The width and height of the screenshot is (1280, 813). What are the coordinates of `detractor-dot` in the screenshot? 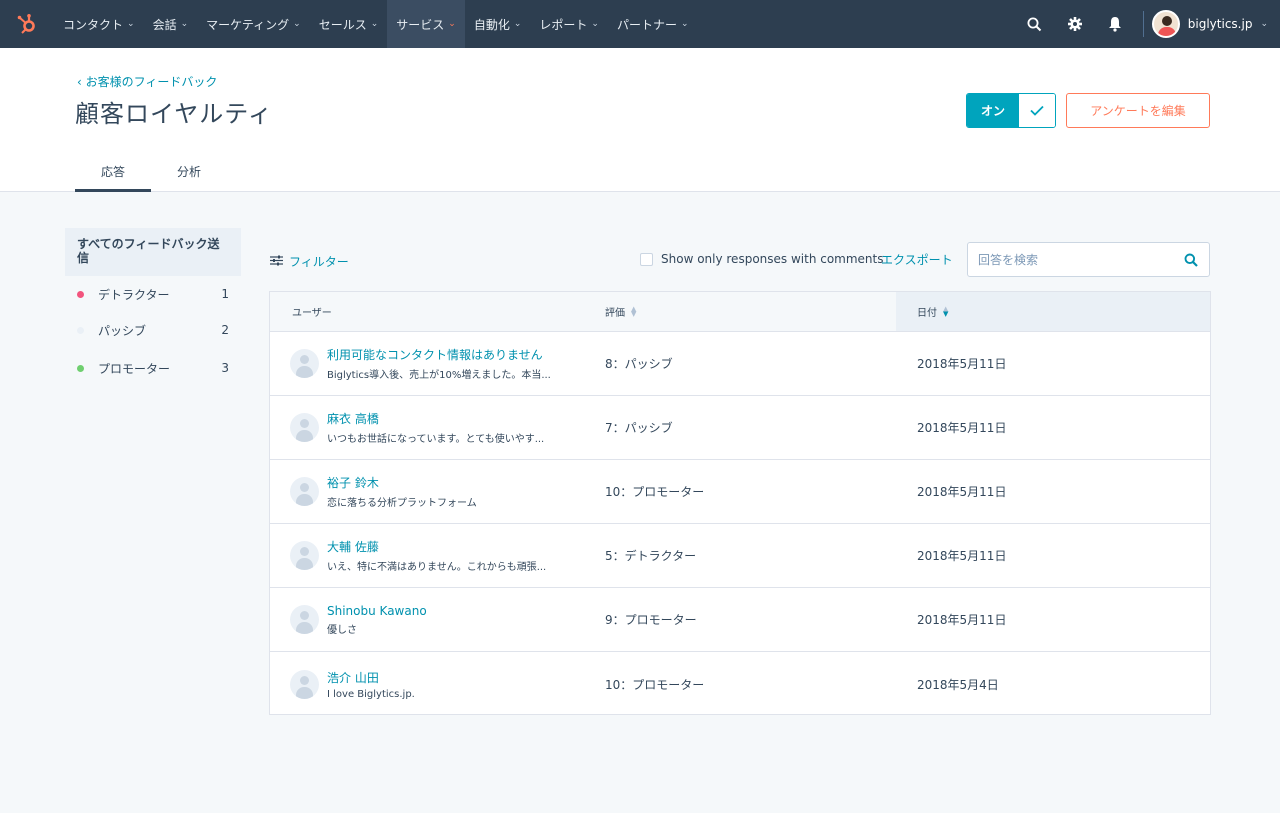 It's located at (80, 294).